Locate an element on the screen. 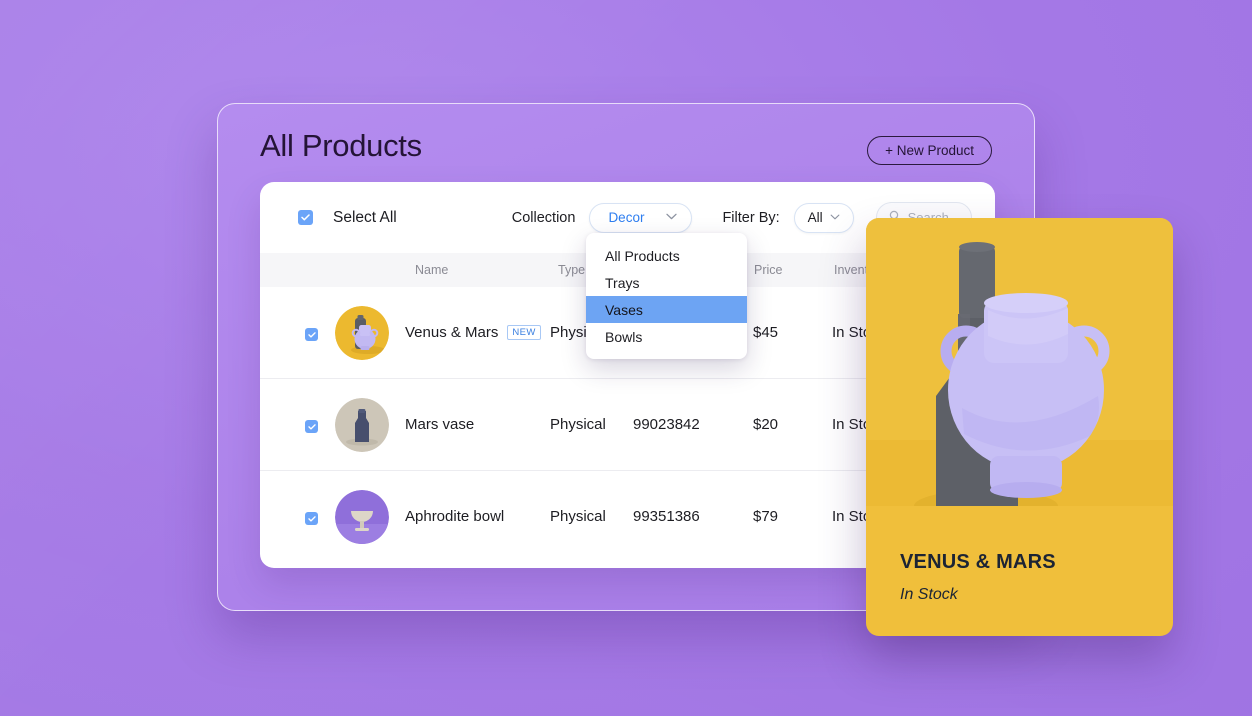 This screenshot has width=1252, height=716. dropdown-item-vases: Vases is located at coordinates (666, 309).